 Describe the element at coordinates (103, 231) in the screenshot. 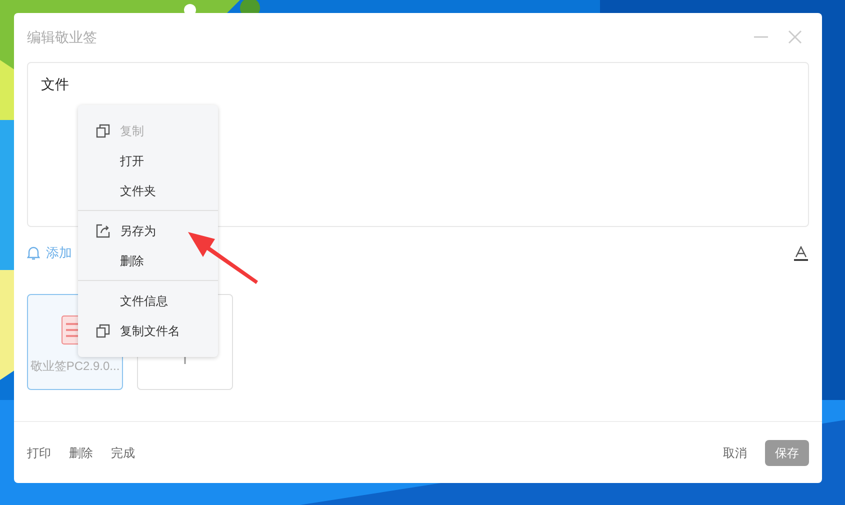

I see `export-icon` at that location.